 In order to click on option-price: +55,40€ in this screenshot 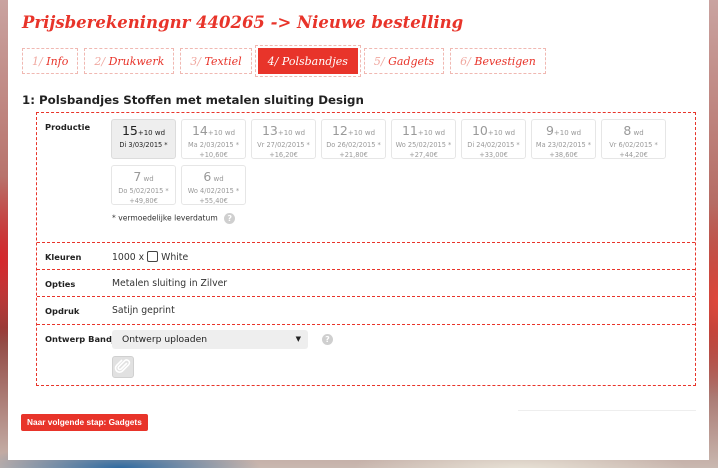, I will do `click(213, 201)`.